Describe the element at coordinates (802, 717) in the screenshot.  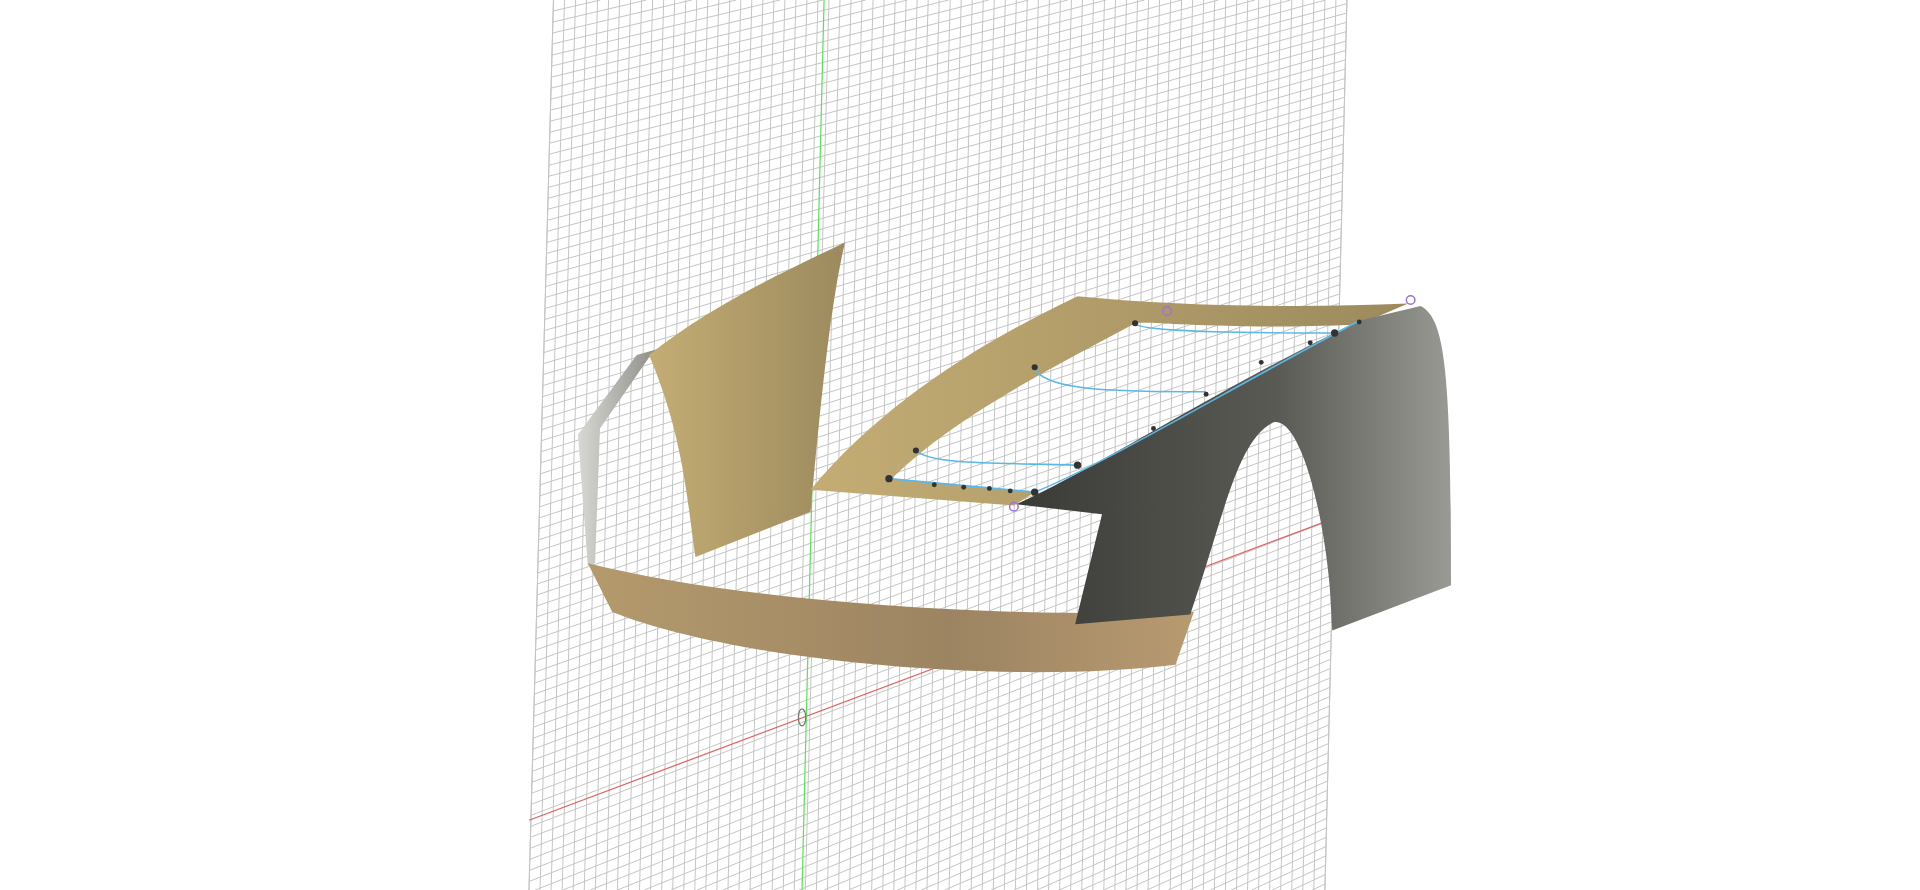
I see `pivot-icon` at that location.